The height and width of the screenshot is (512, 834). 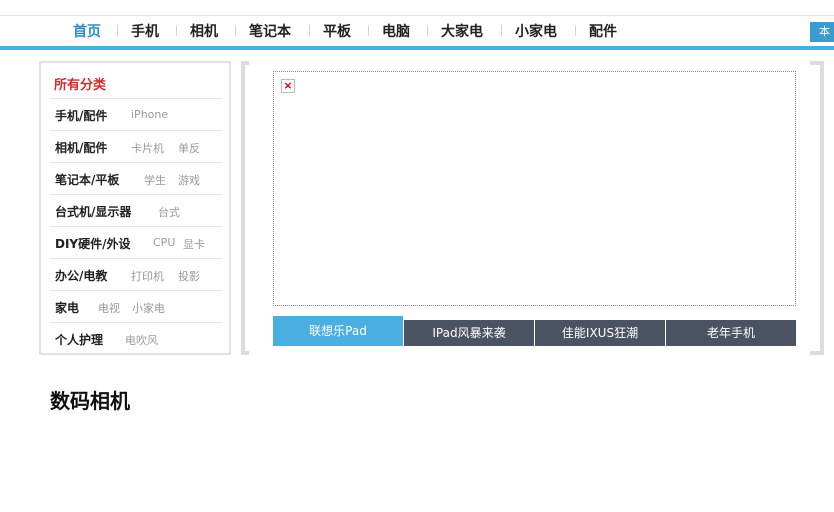 I want to click on category-row-personal-care: 个人护理 电吹风, so click(x=136, y=338).